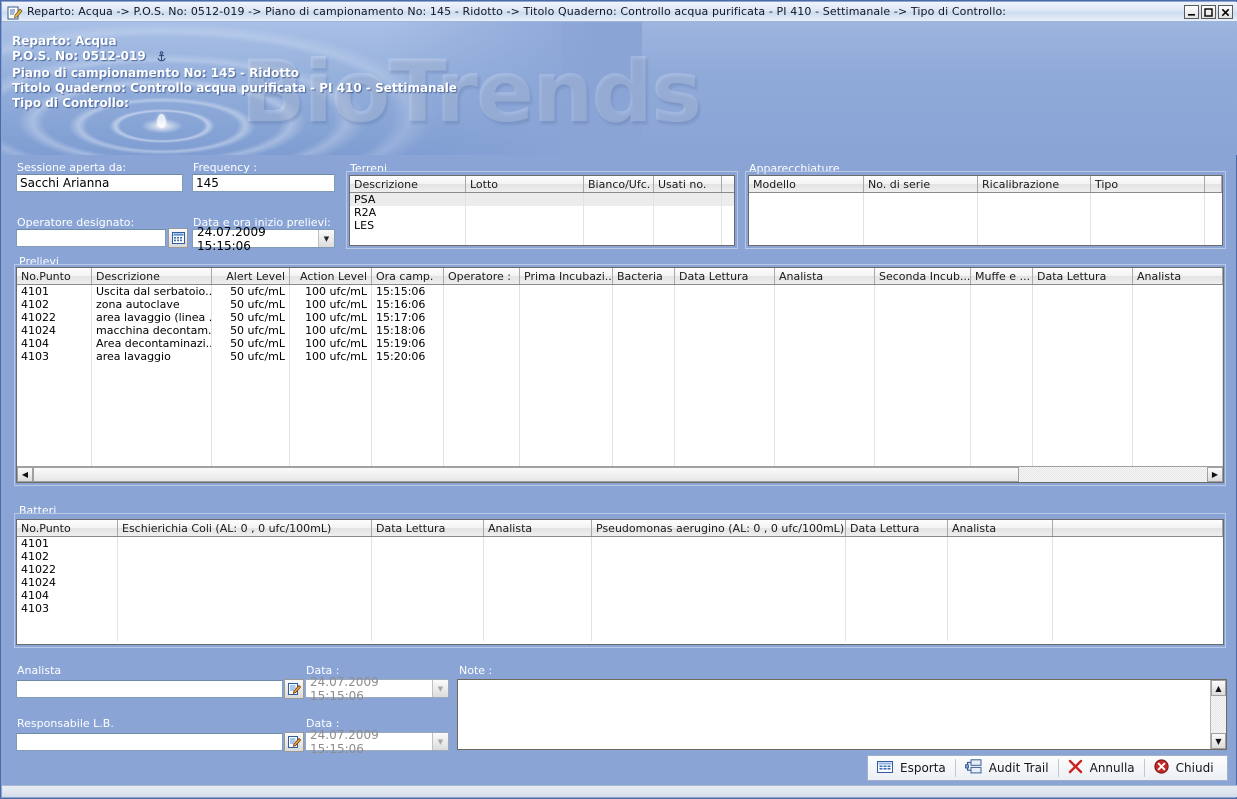  I want to click on prelievi-col-data-lettura-2: Data Lettura, so click(1083, 276).